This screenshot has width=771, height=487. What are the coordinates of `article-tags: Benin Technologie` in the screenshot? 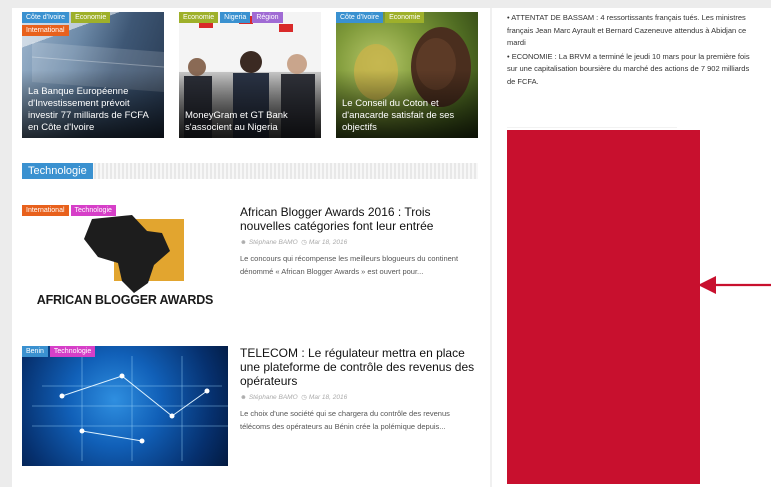 It's located at (59, 351).